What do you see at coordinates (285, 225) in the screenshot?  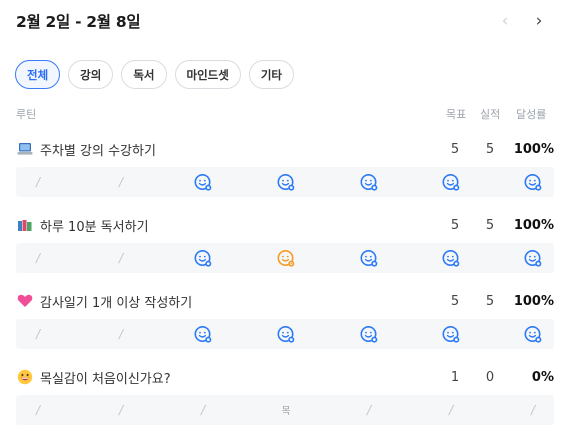 I see `routine-title-row: 하루 10분 독서하기 5 5 100%` at bounding box center [285, 225].